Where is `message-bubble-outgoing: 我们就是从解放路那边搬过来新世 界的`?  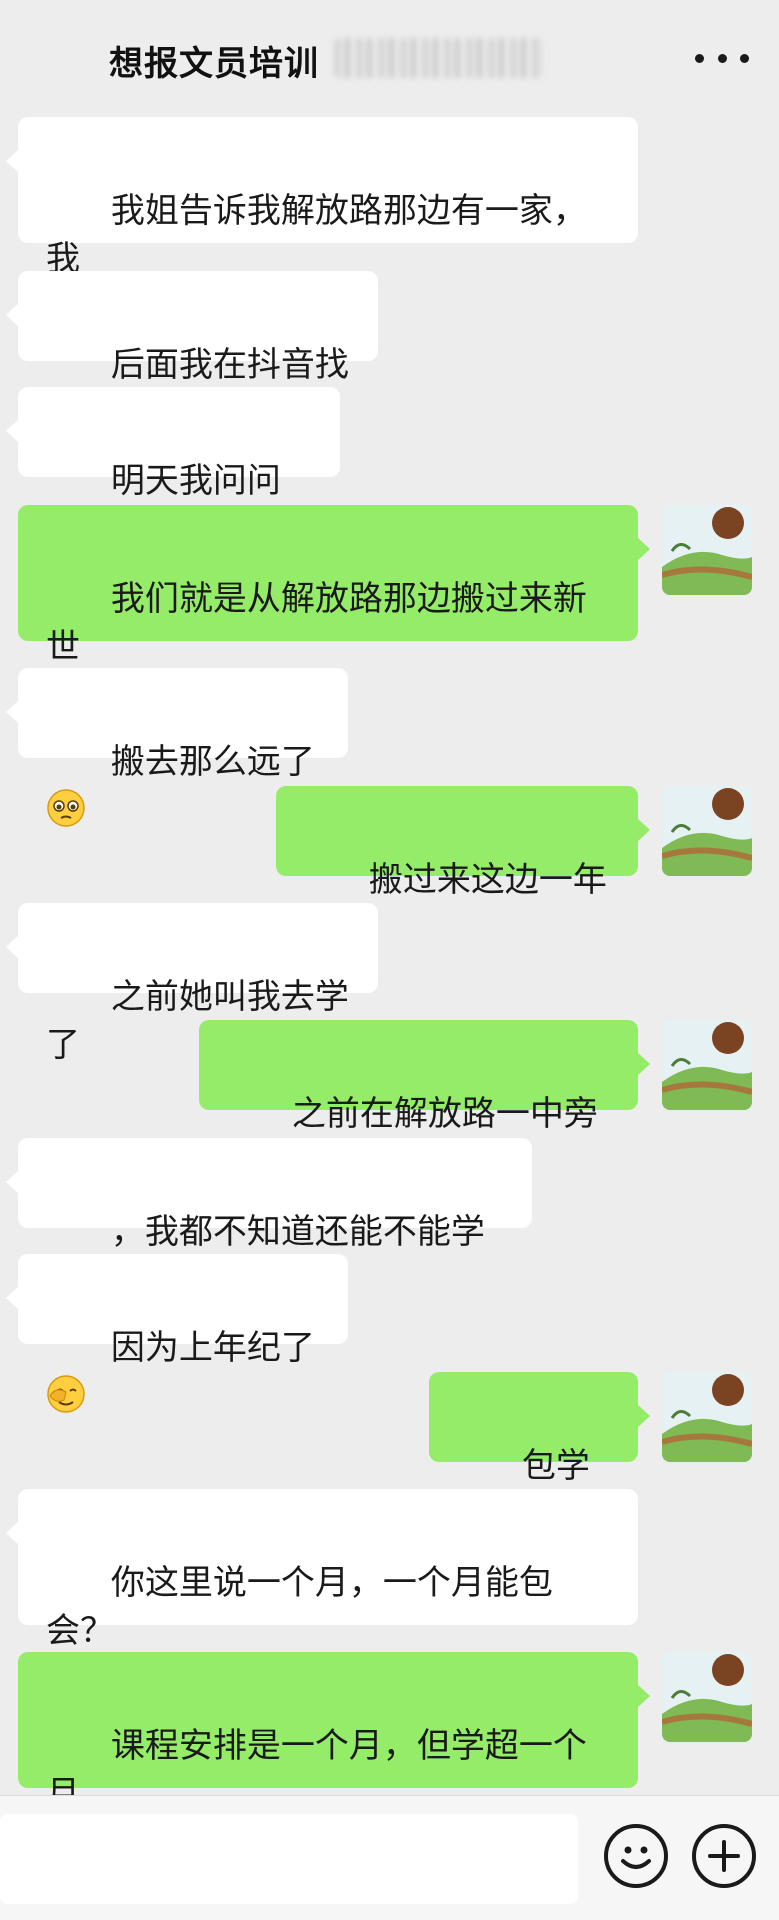
message-bubble-outgoing: 我们就是从解放路那边搬过来新世 界的 is located at coordinates (334, 610).